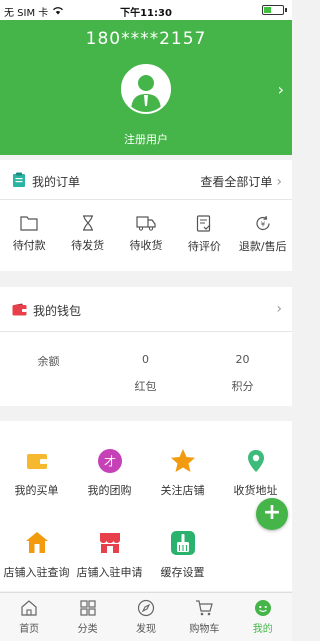 The width and height of the screenshot is (320, 641). What do you see at coordinates (29, 617) in the screenshot?
I see `tab-home: 首页` at bounding box center [29, 617].